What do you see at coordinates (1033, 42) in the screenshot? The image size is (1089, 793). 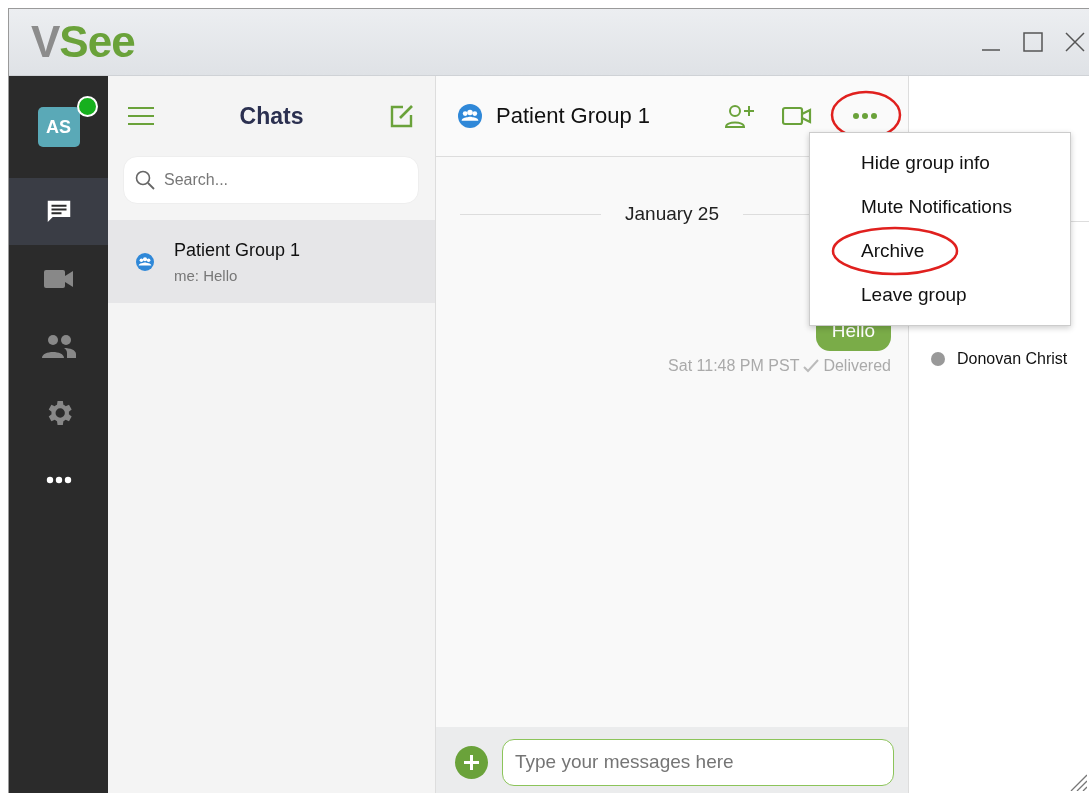 I see `maximize-icon` at bounding box center [1033, 42].